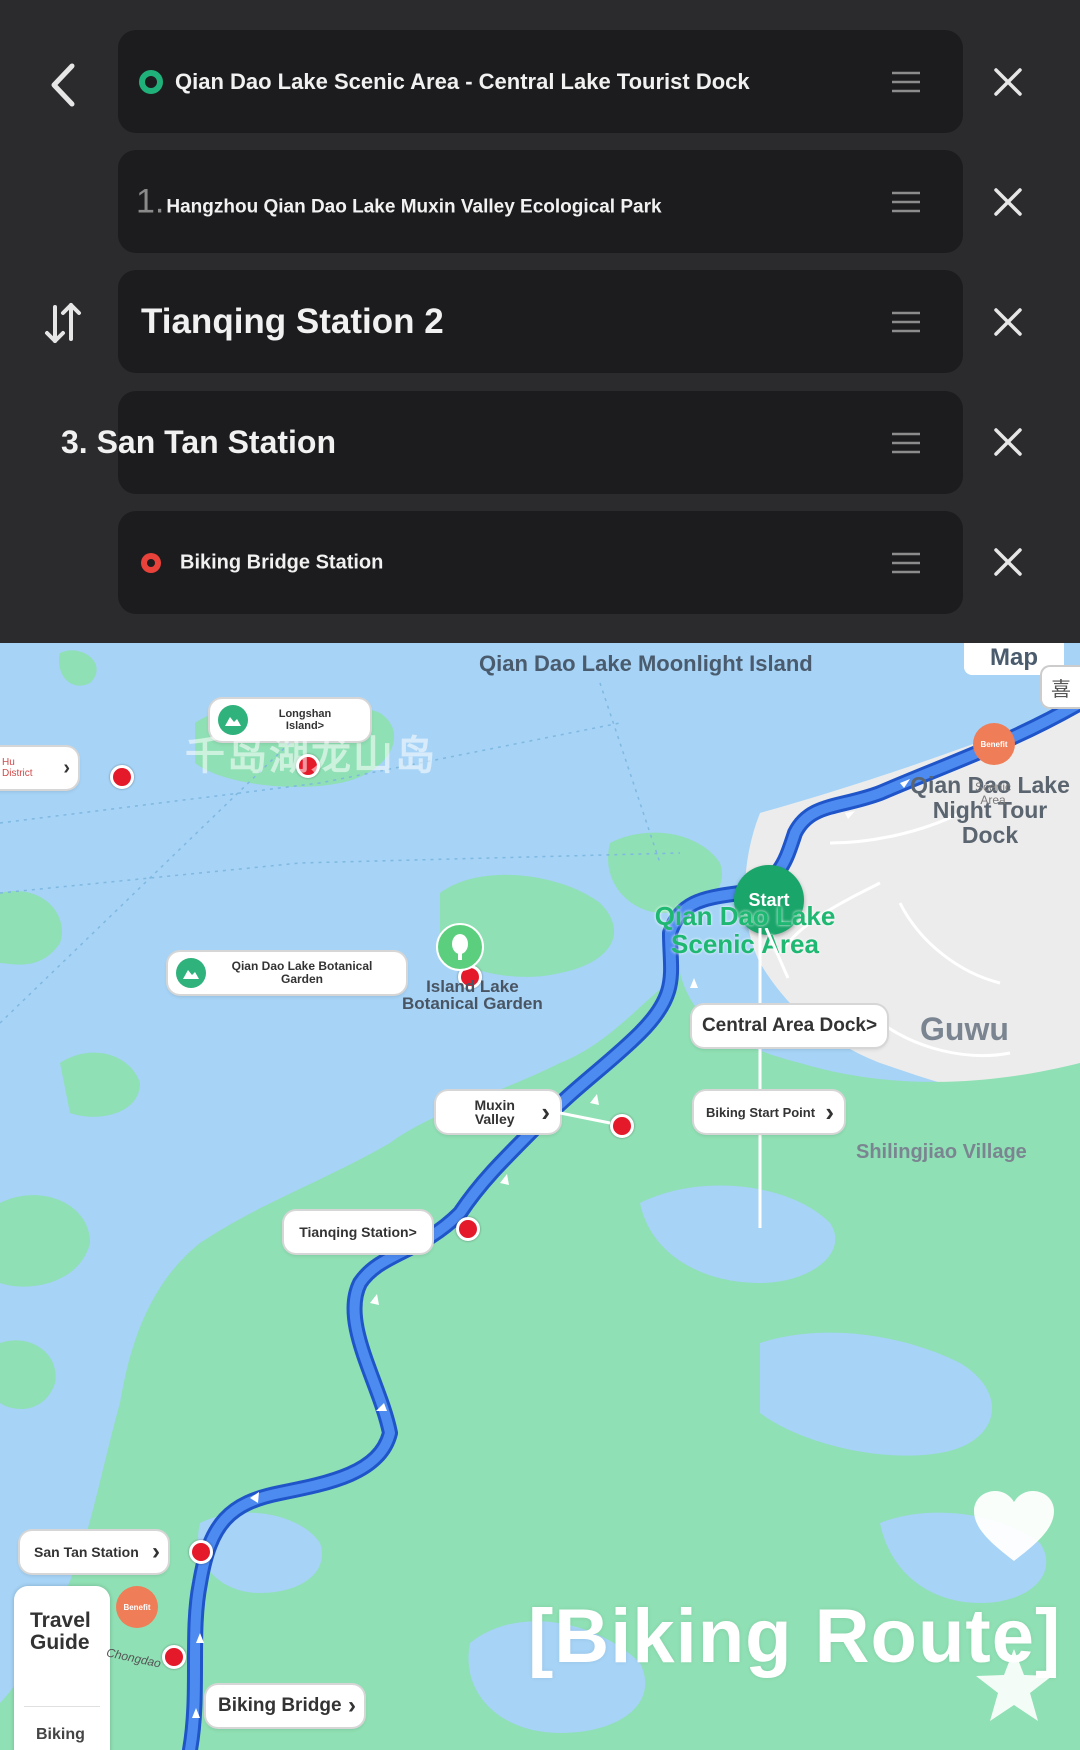  I want to click on scenic-area-sublabel: Scenic Area, so click(993, 793).